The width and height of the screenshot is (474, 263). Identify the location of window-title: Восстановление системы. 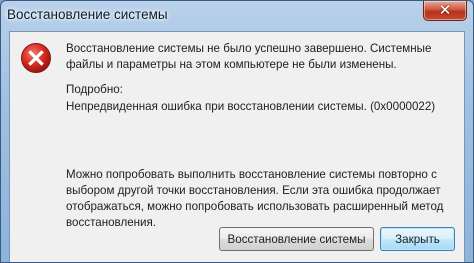
(87, 14).